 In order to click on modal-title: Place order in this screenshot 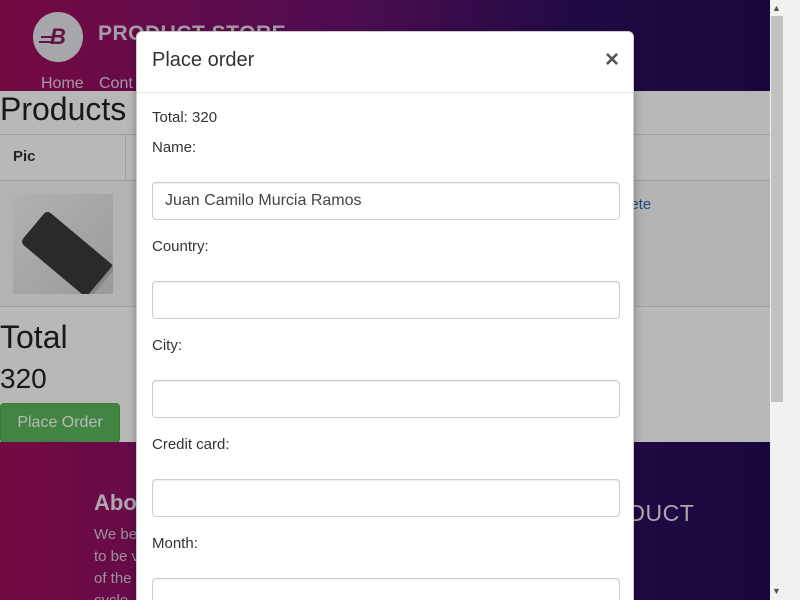, I will do `click(203, 60)`.